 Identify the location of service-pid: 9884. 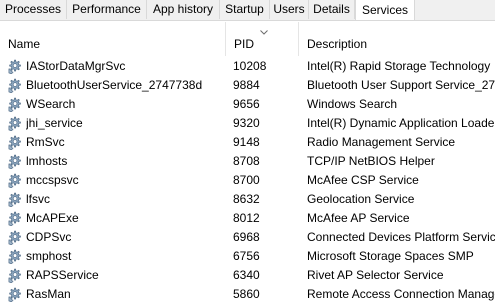
(246, 85).